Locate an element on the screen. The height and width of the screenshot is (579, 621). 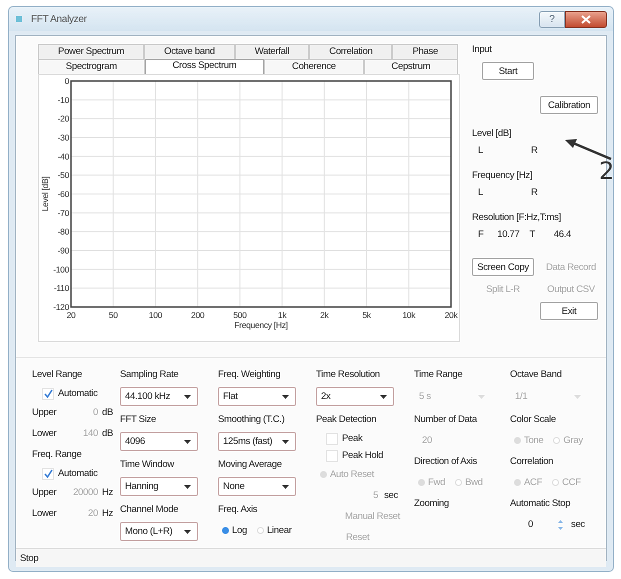
setting-heading: Automatic Stop is located at coordinates (541, 504).